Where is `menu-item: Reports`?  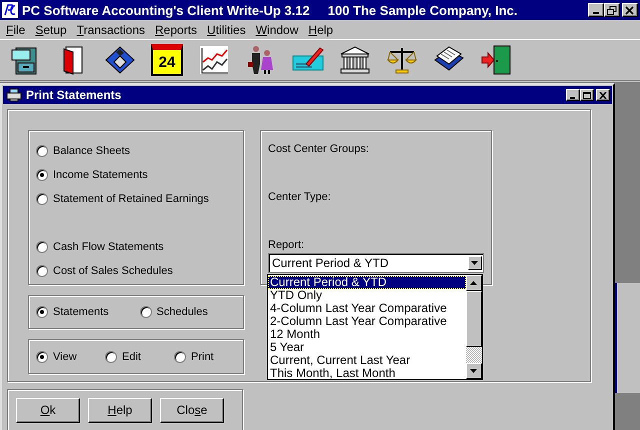 menu-item: Reports is located at coordinates (176, 29).